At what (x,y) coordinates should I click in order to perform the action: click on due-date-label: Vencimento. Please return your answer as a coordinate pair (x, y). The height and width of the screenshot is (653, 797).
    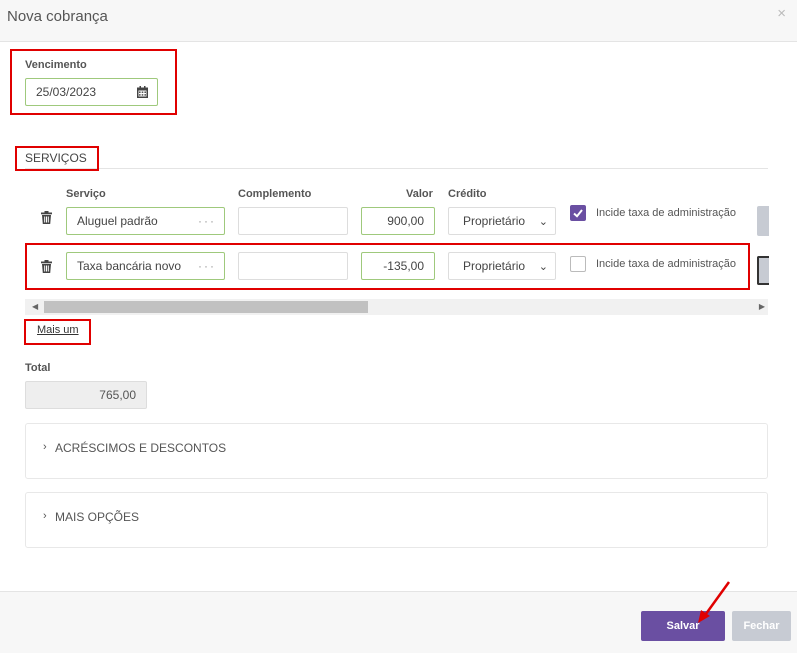
    Looking at the image, I should click on (56, 65).